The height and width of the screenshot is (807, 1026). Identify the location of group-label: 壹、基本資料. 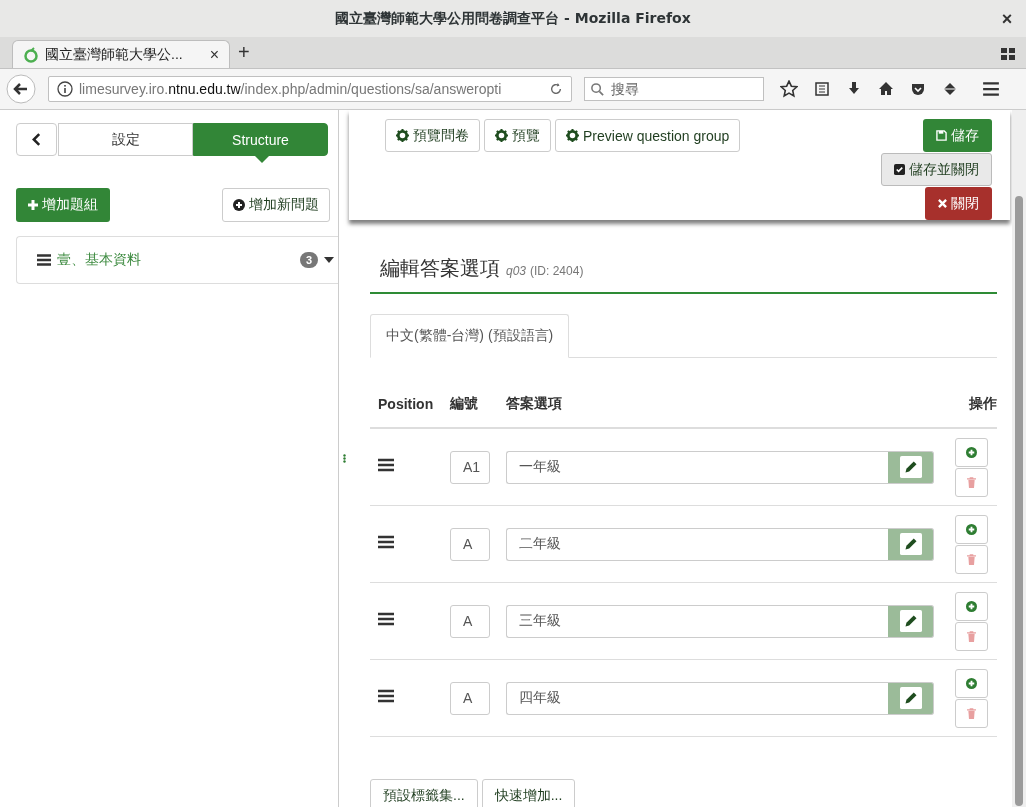
(99, 260).